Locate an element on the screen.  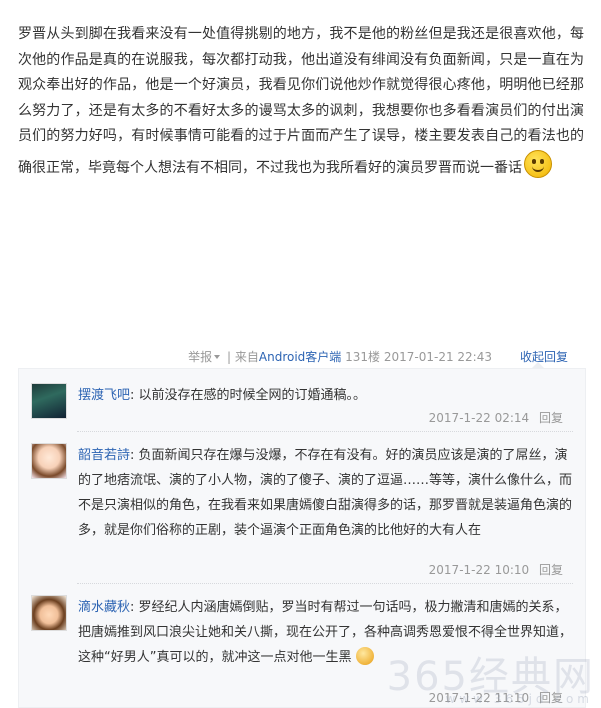
reply-body: 摆渡飞吧: 以前没存在感的时候全网的订婚通稿。。 is located at coordinates (222, 395).